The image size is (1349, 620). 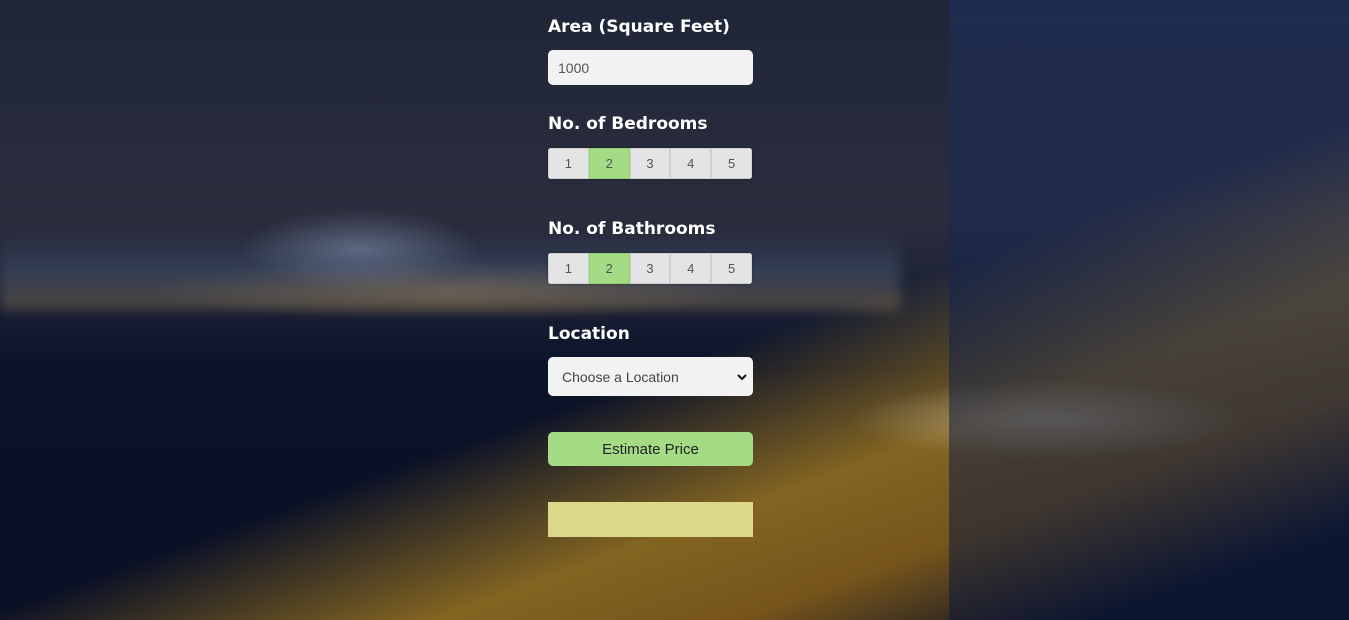 I want to click on bedroom-option-1: 1, so click(x=568, y=163).